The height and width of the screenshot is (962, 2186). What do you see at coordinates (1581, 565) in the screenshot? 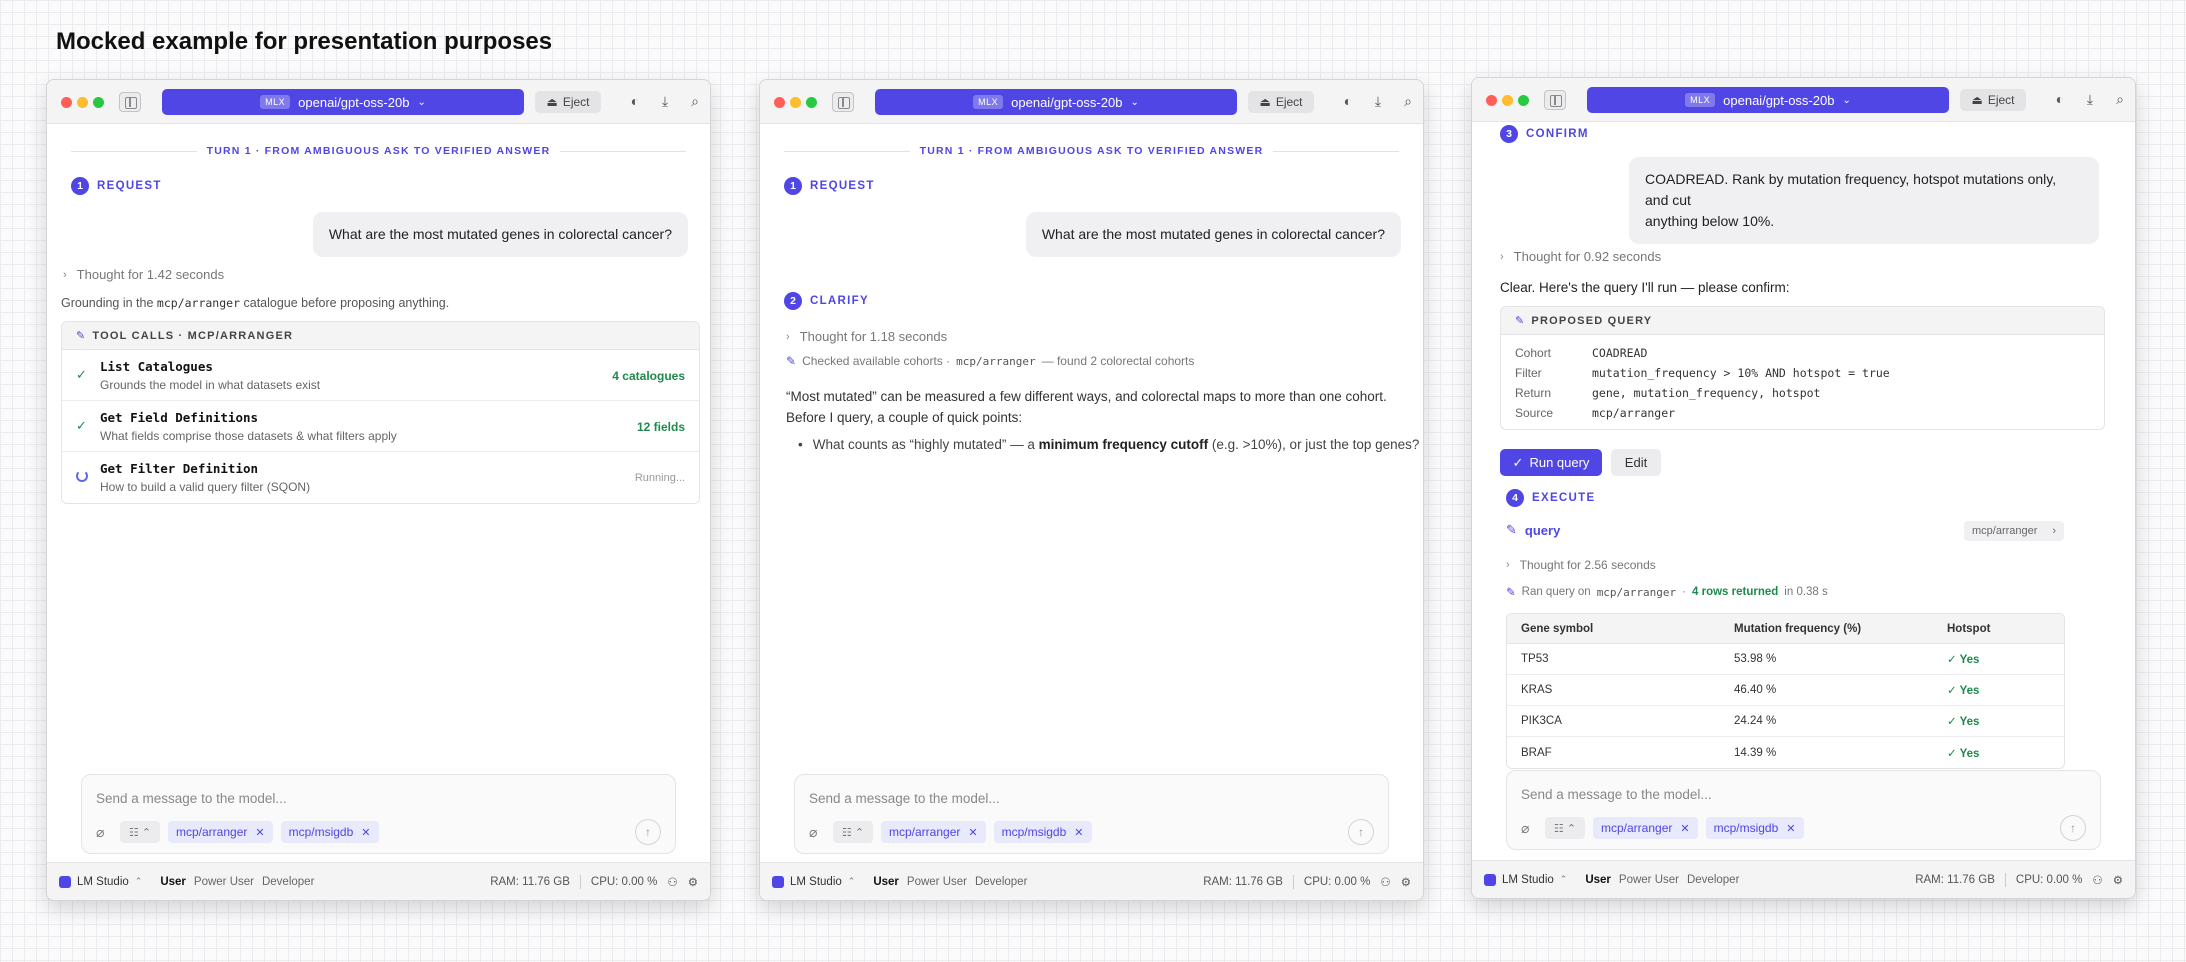
I see `thought-toggle: › Thought for 2.56 seconds` at bounding box center [1581, 565].